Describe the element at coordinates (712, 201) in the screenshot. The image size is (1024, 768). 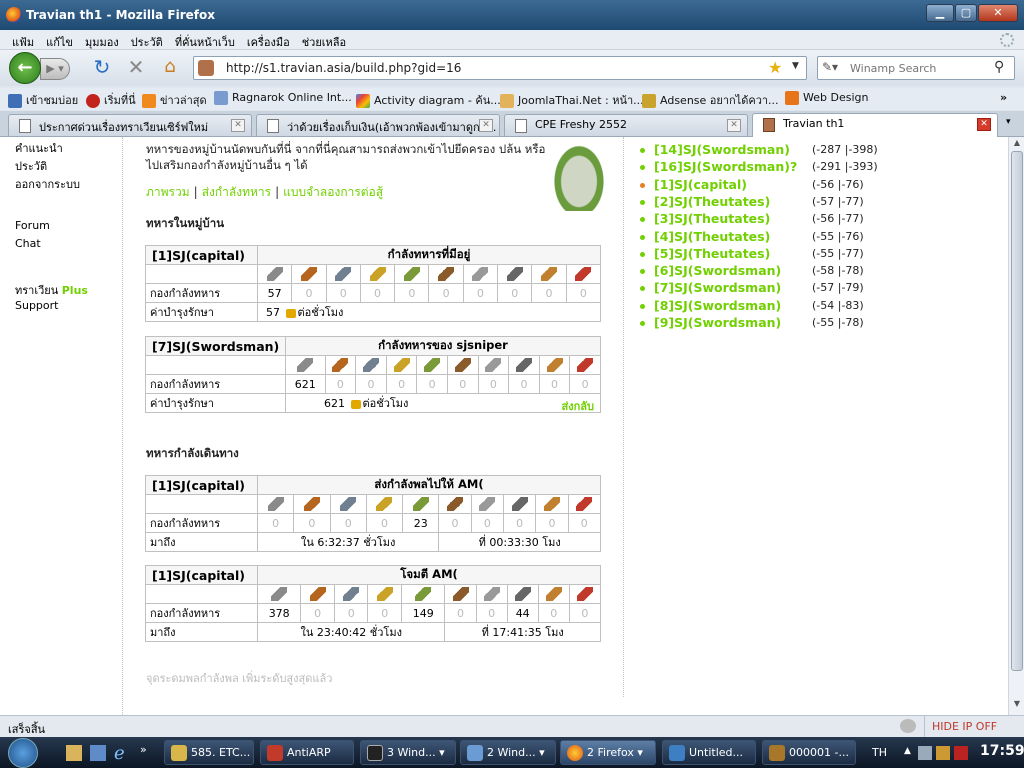
I see `village-link: [2]SJ(Theutates)` at that location.